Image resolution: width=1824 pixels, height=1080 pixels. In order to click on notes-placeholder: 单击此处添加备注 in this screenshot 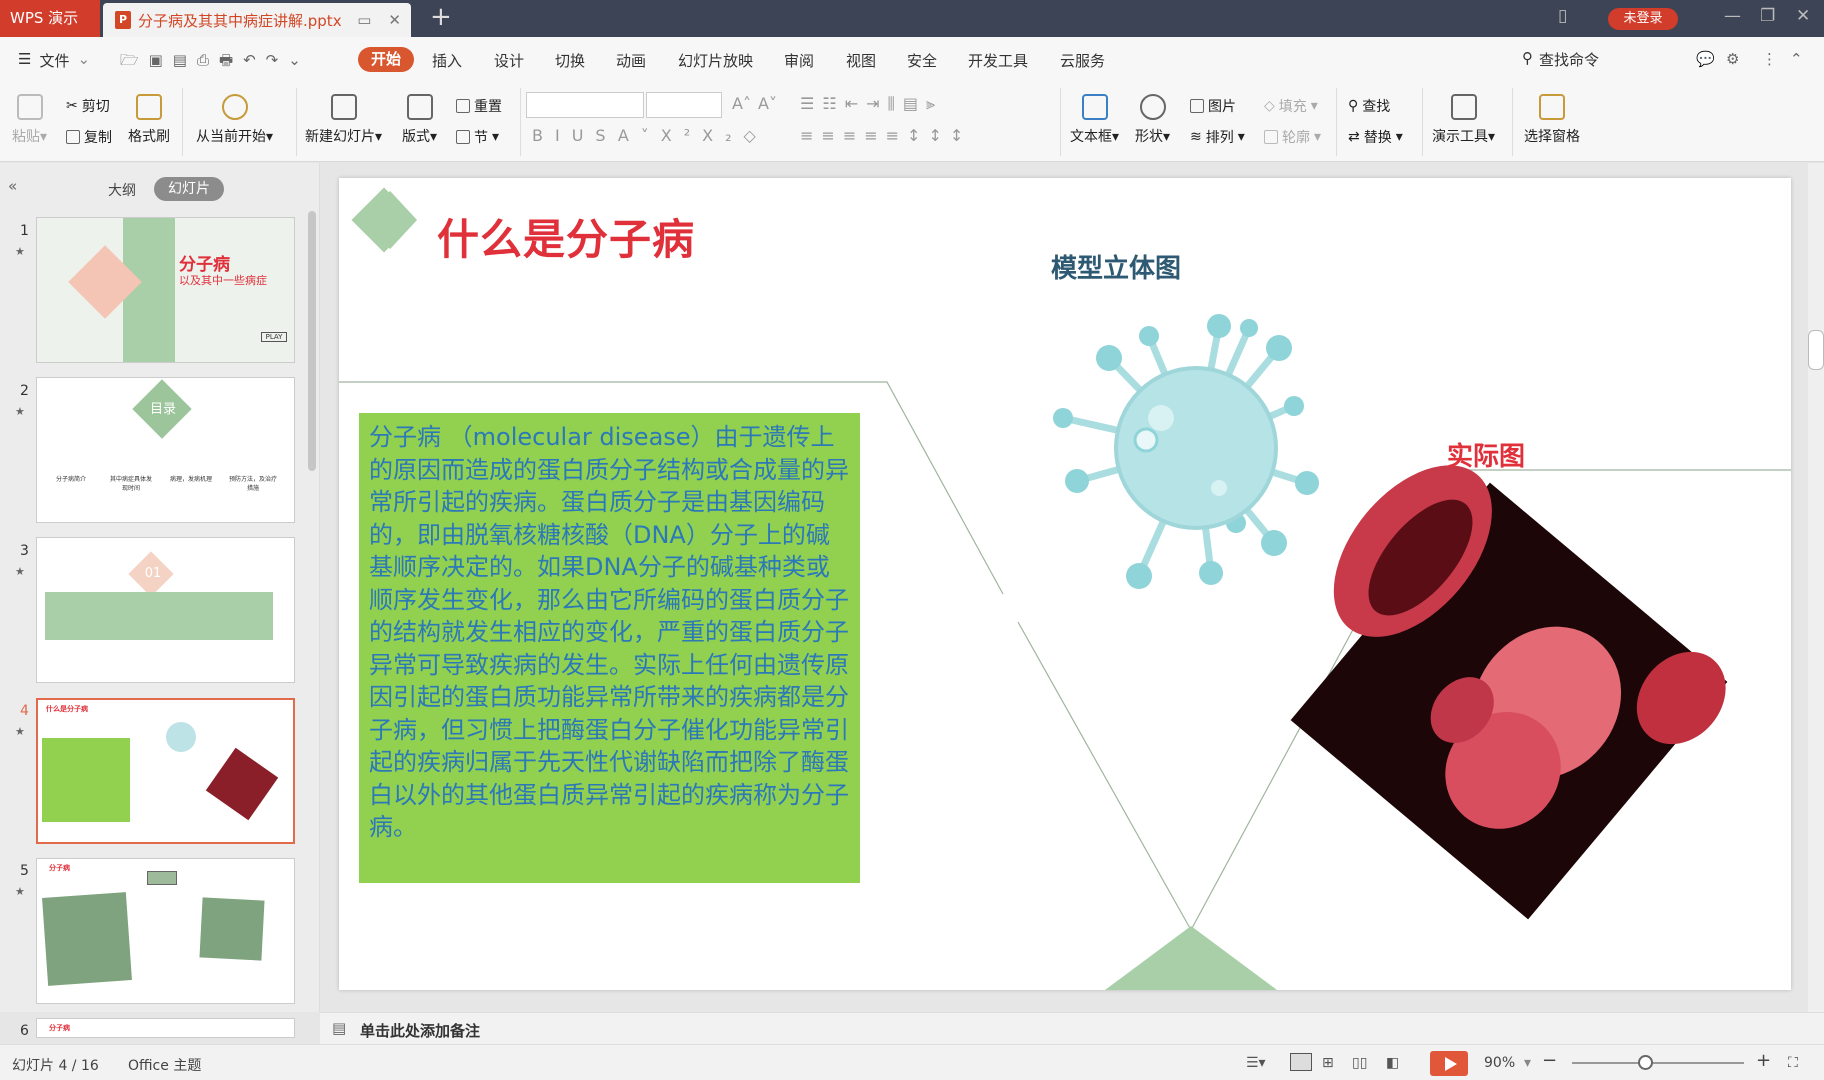, I will do `click(420, 1030)`.